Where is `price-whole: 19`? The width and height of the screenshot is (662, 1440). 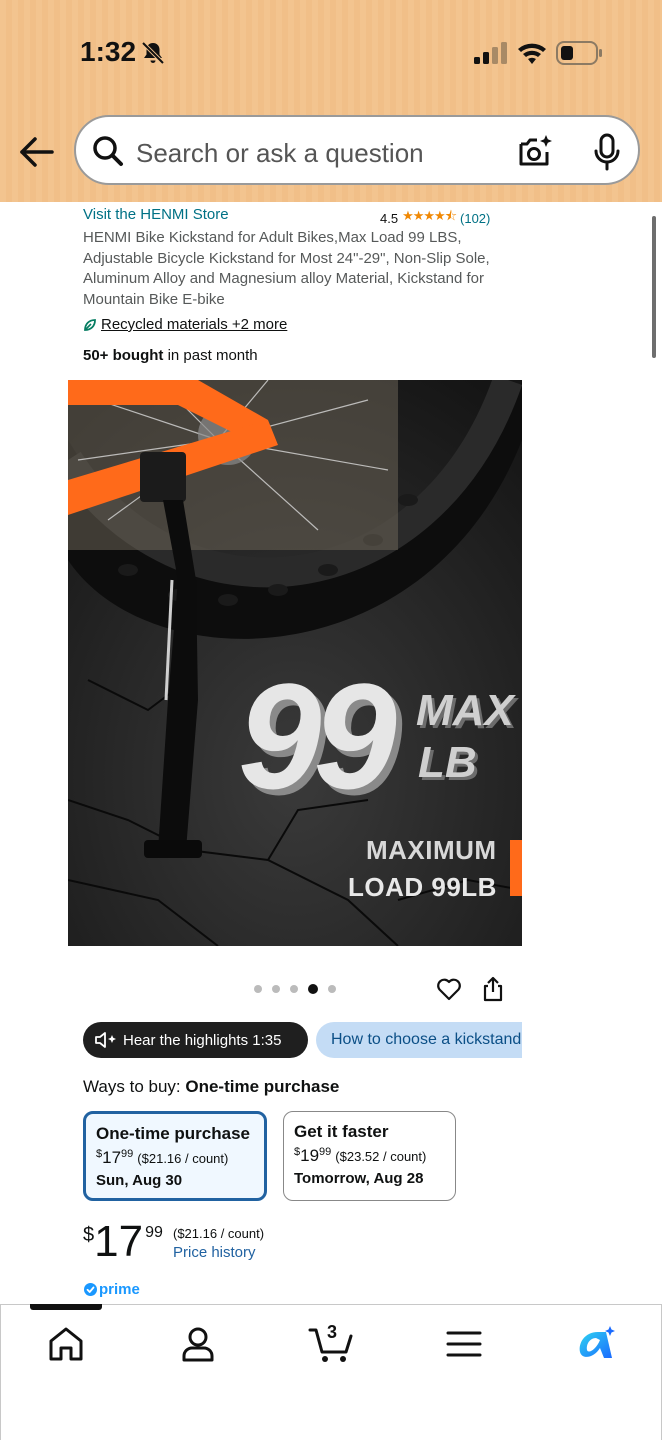
price-whole: 19 is located at coordinates (310, 1155).